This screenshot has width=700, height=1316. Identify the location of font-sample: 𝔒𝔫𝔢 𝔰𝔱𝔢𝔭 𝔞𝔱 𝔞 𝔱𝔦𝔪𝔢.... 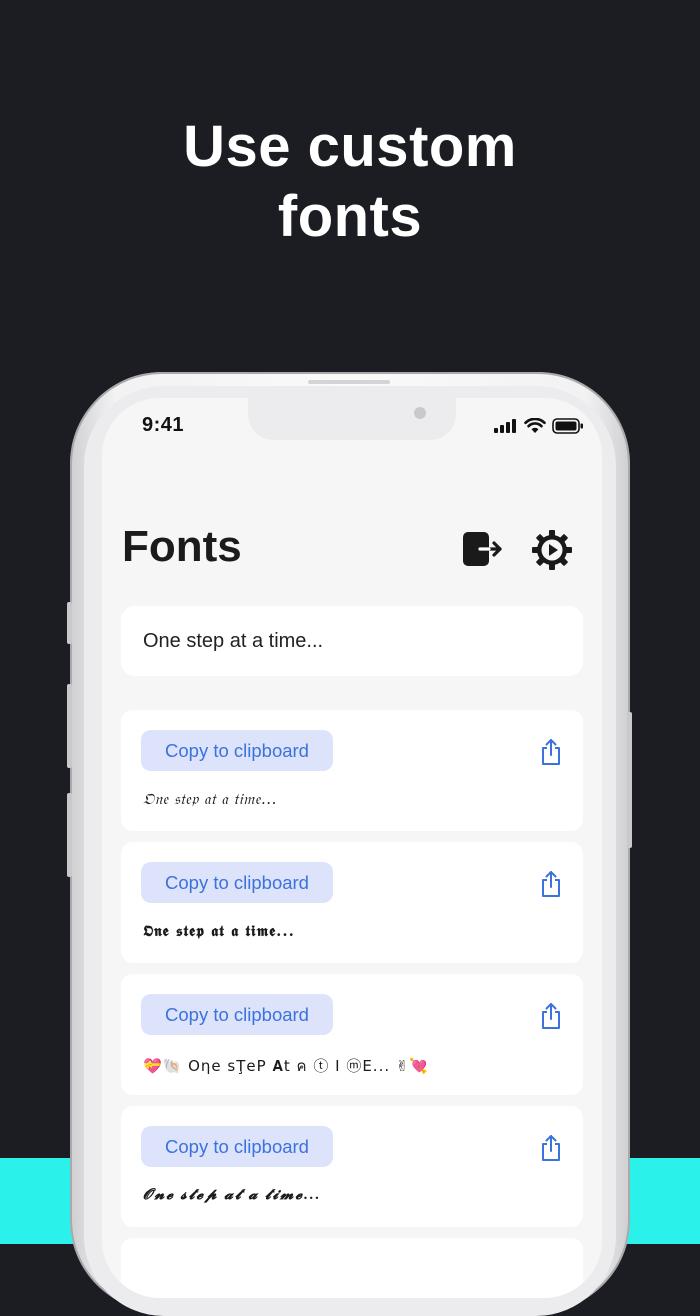
(210, 799).